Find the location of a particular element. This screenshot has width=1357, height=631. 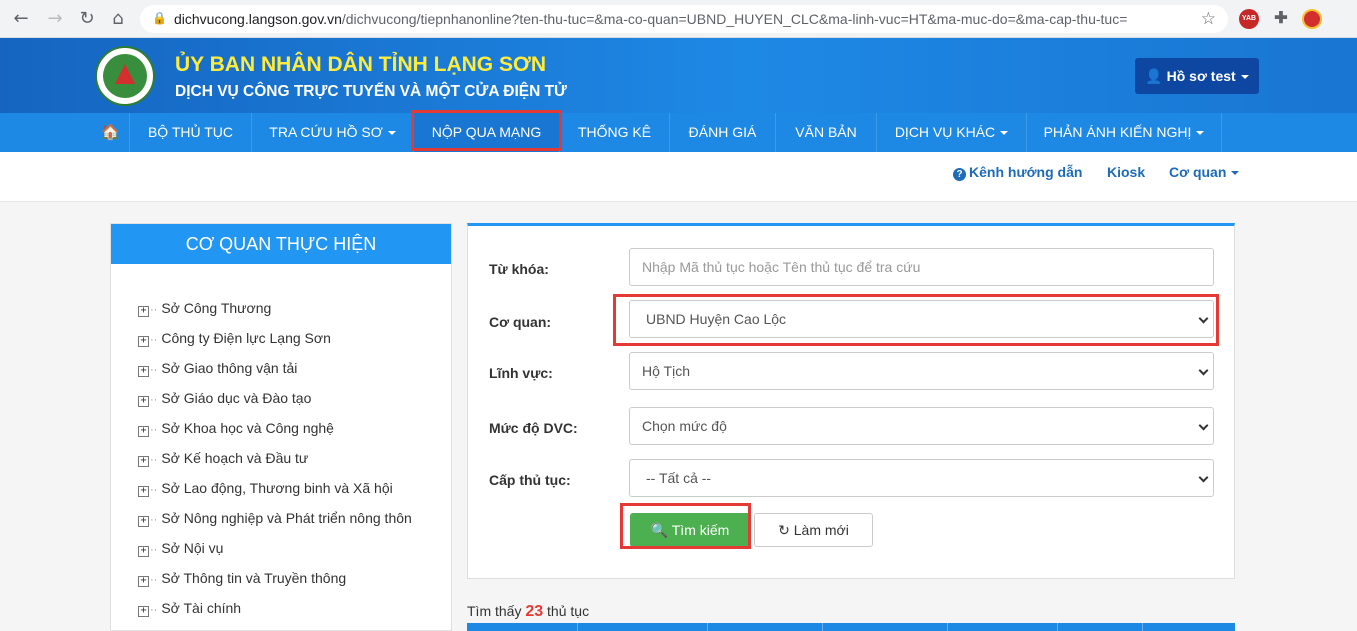

level-label: Mức độ DVC: is located at coordinates (533, 428).